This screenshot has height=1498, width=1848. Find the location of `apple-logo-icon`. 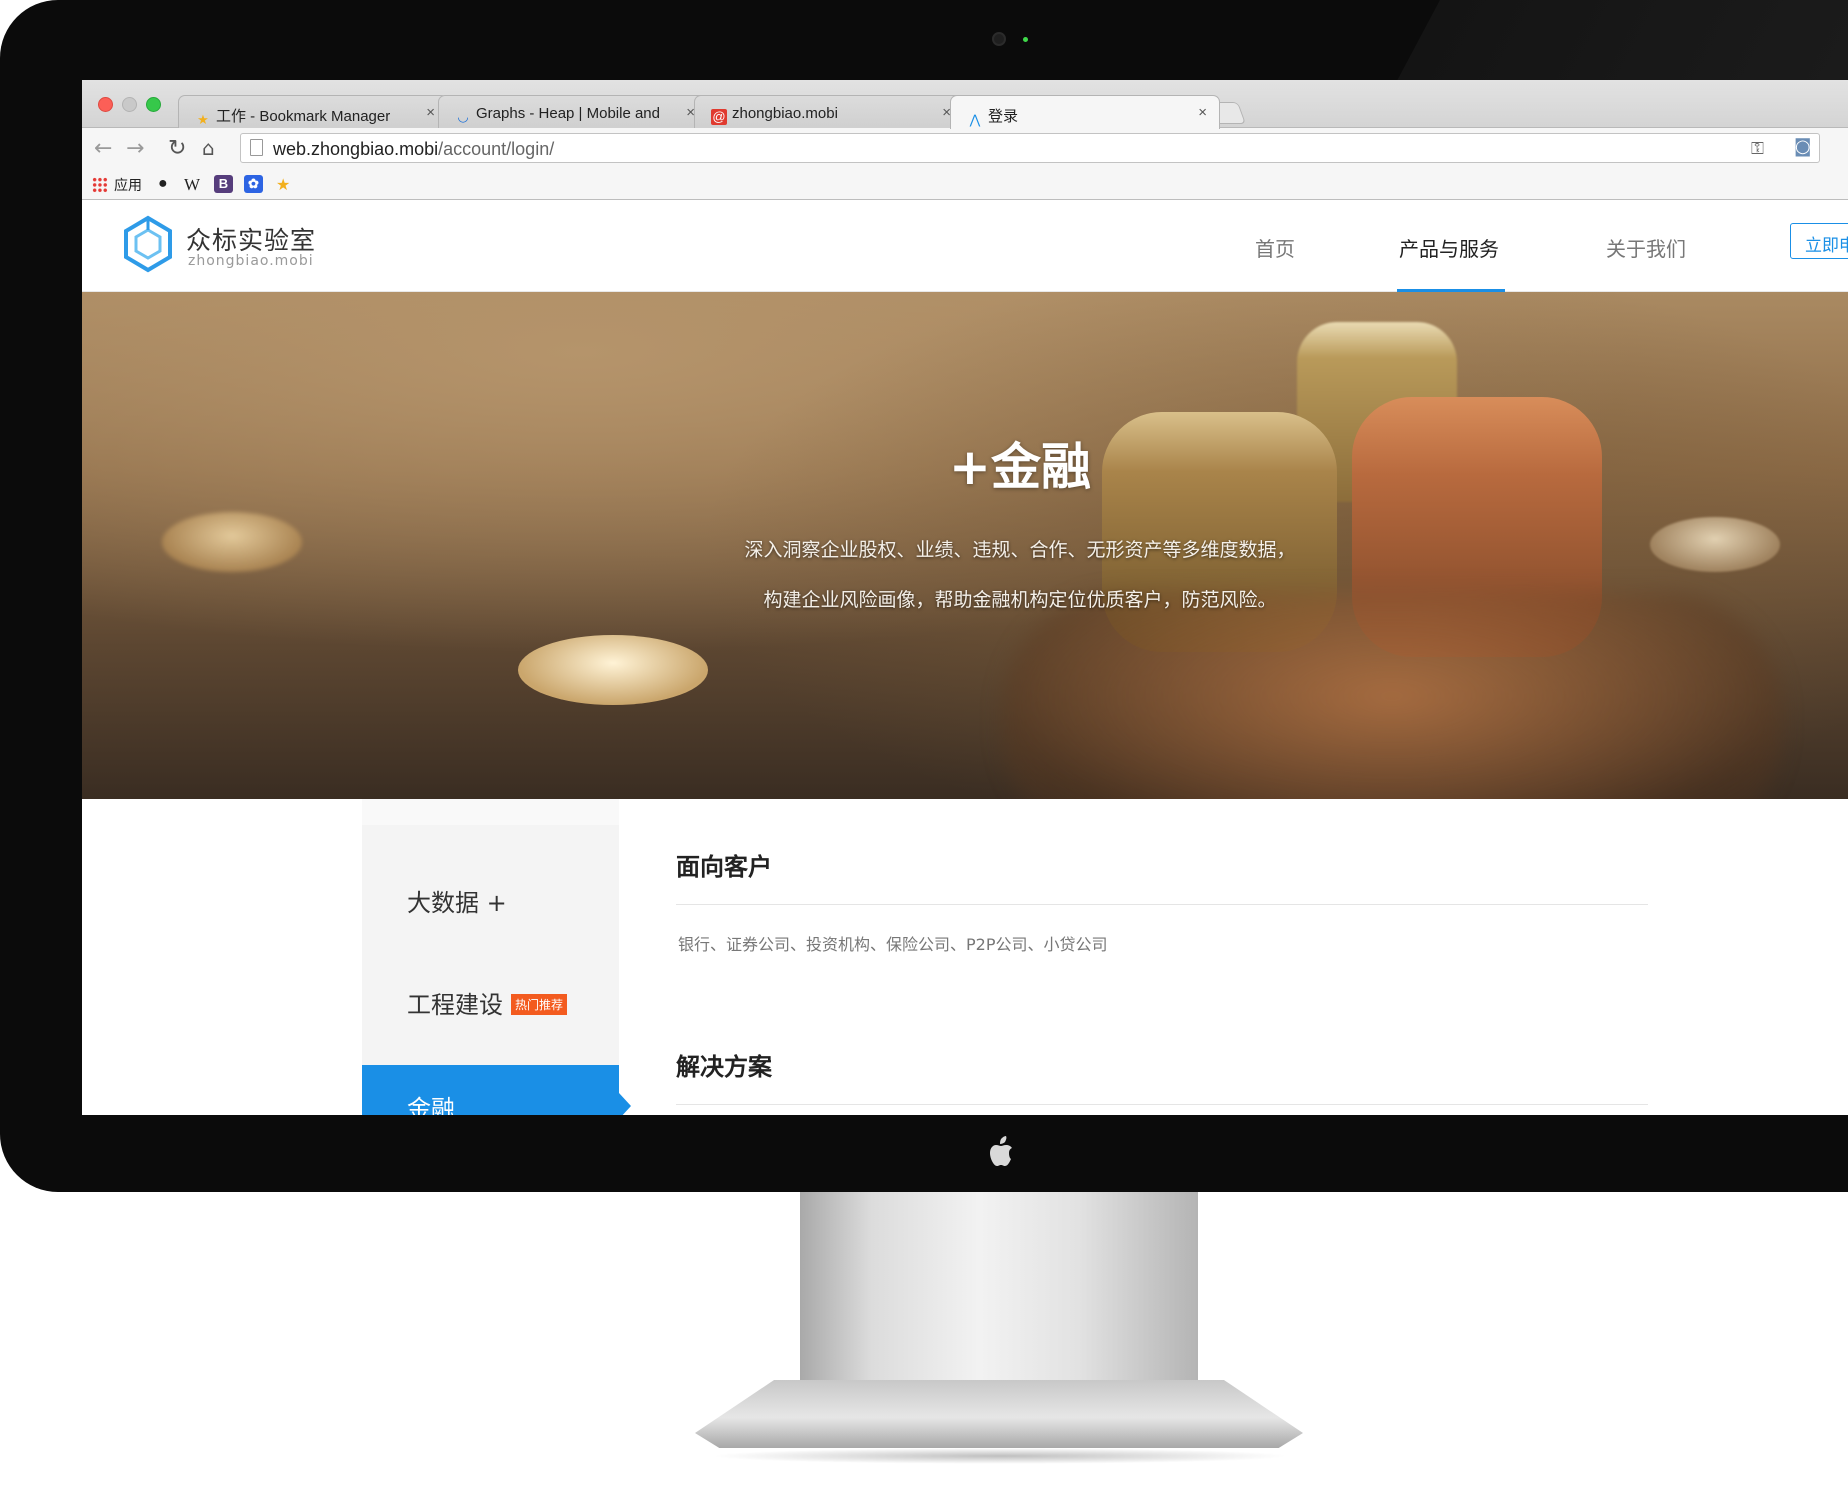

apple-logo-icon is located at coordinates (1001, 1151).